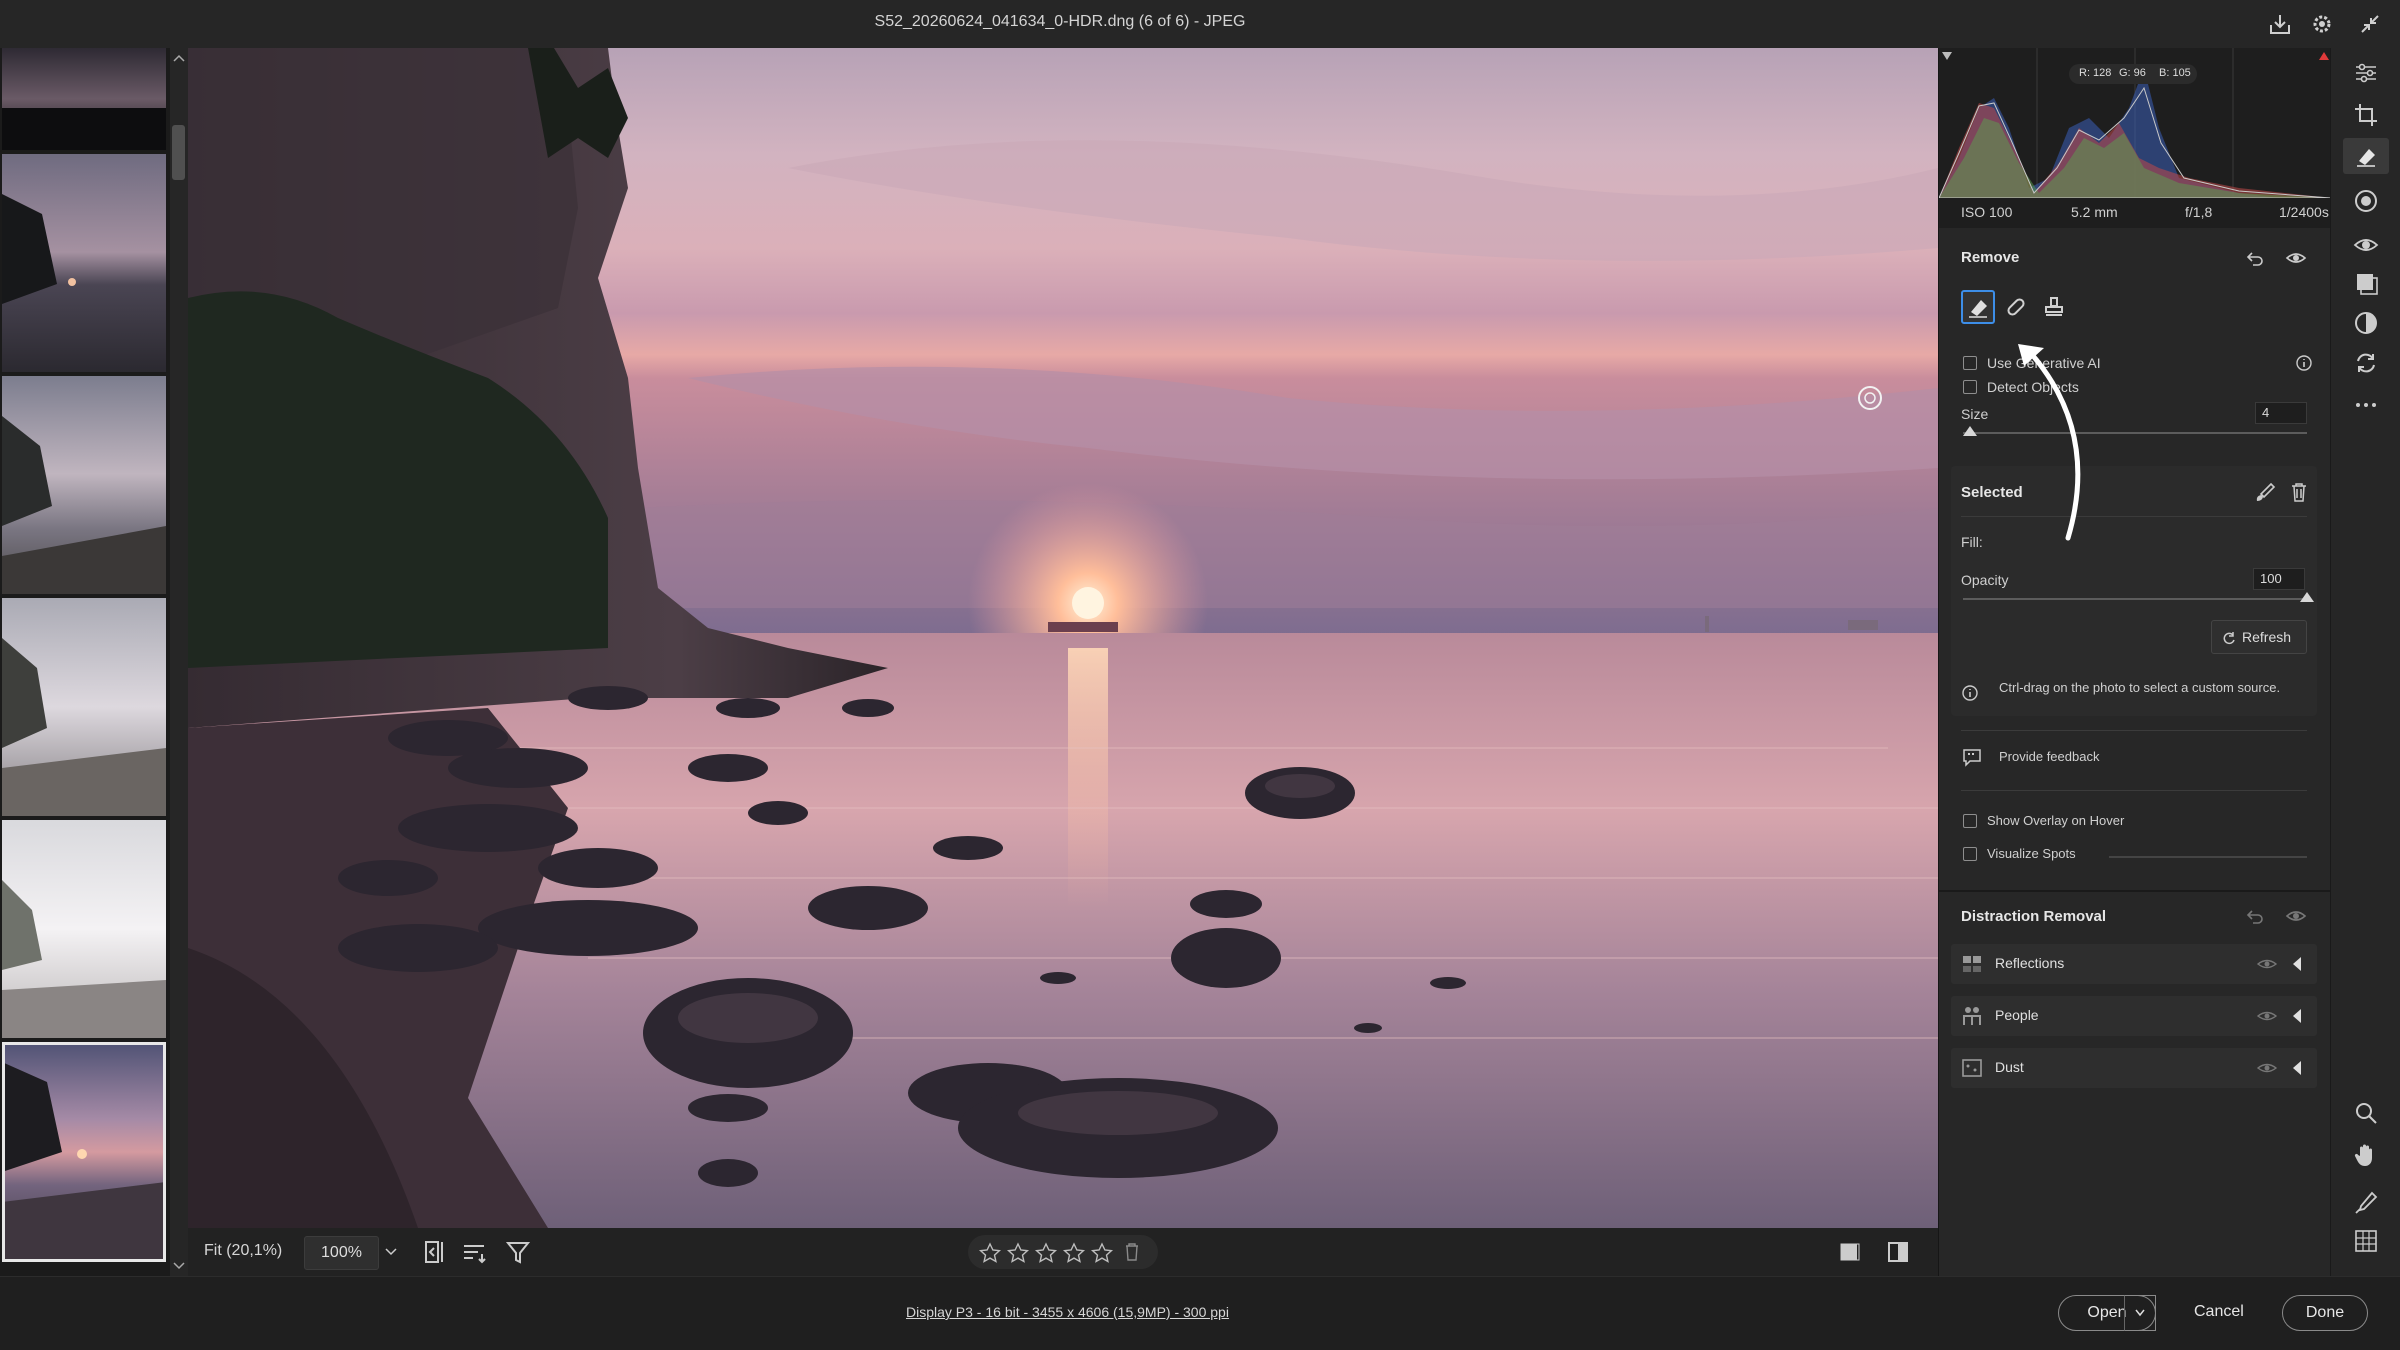  Describe the element at coordinates (2304, 363) in the screenshot. I see `info-icon` at that location.